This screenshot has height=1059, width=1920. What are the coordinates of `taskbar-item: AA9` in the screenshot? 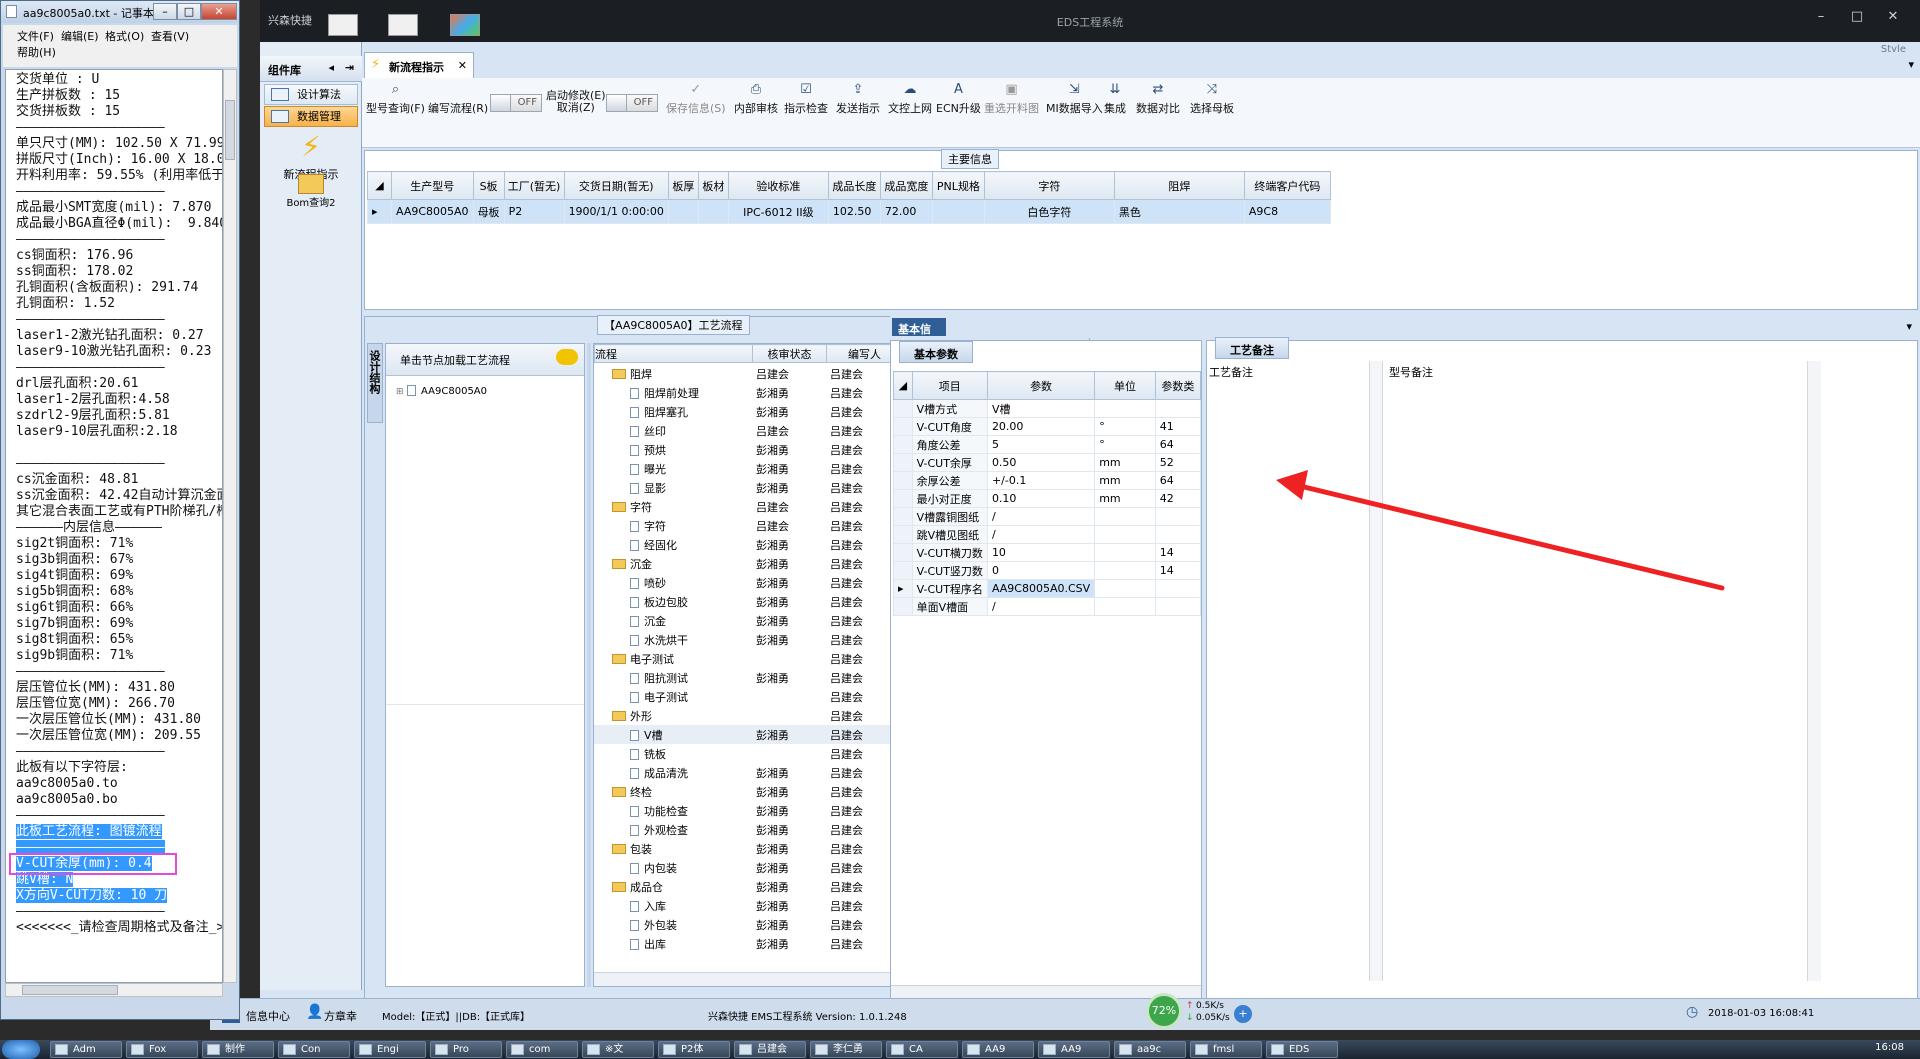 It's located at (998, 1049).